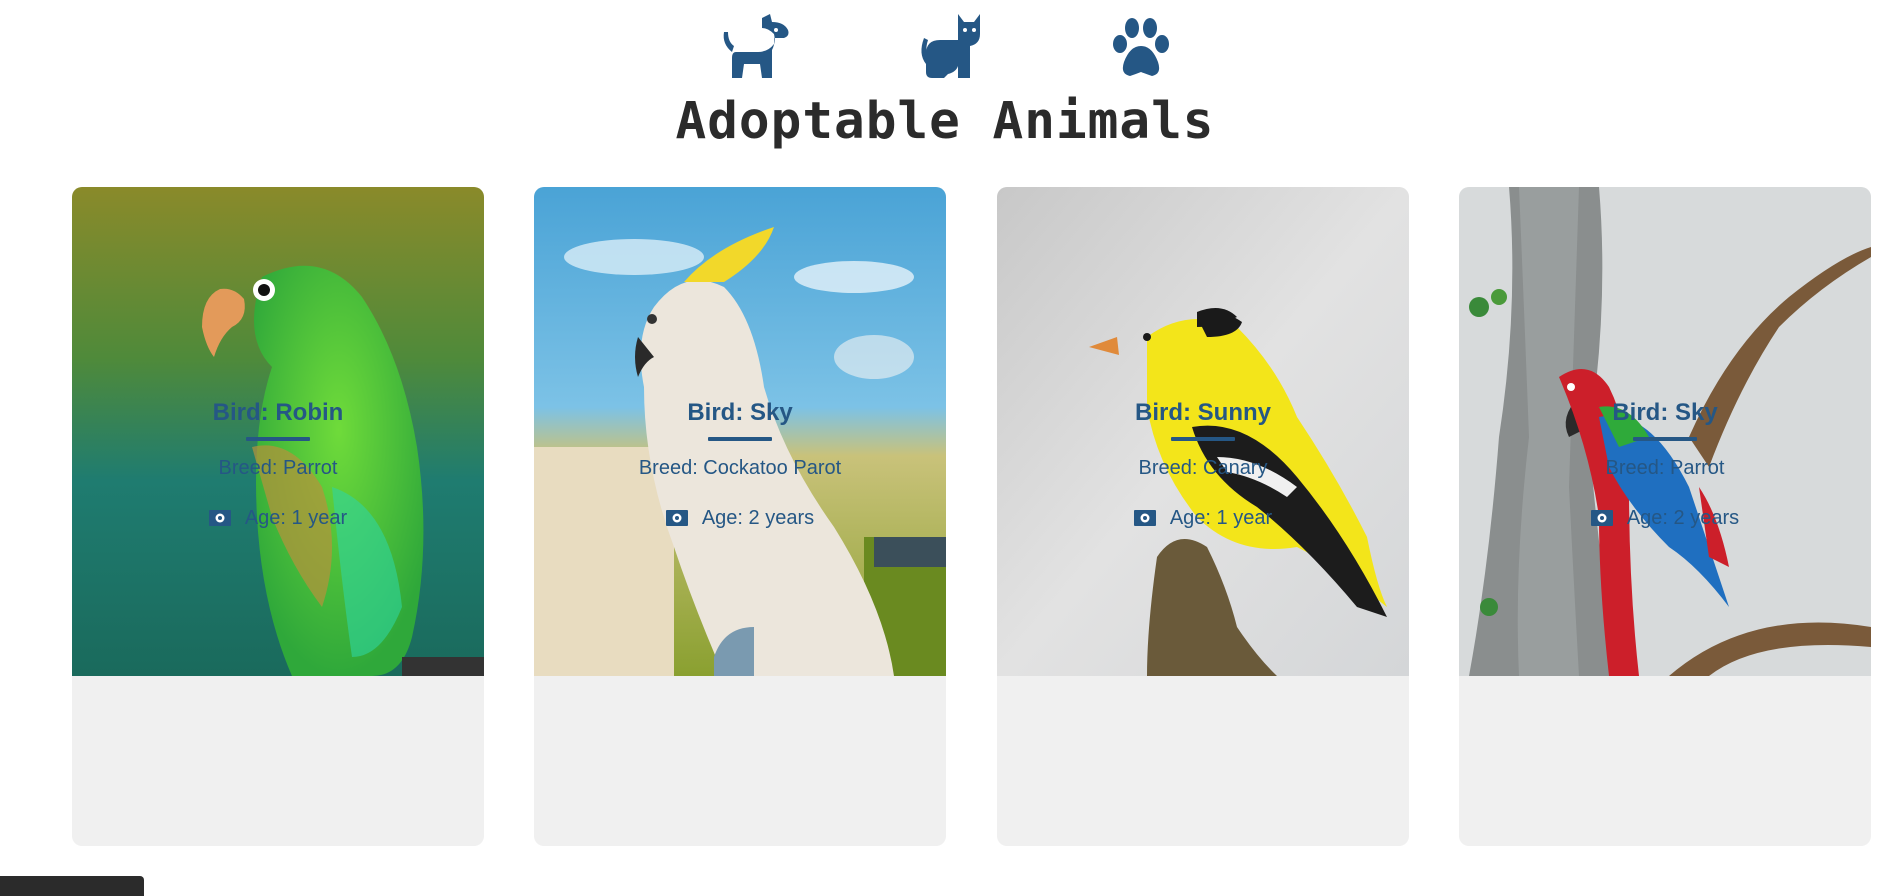 This screenshot has width=1890, height=896. Describe the element at coordinates (1141, 48) in the screenshot. I see `paw-icon` at that location.